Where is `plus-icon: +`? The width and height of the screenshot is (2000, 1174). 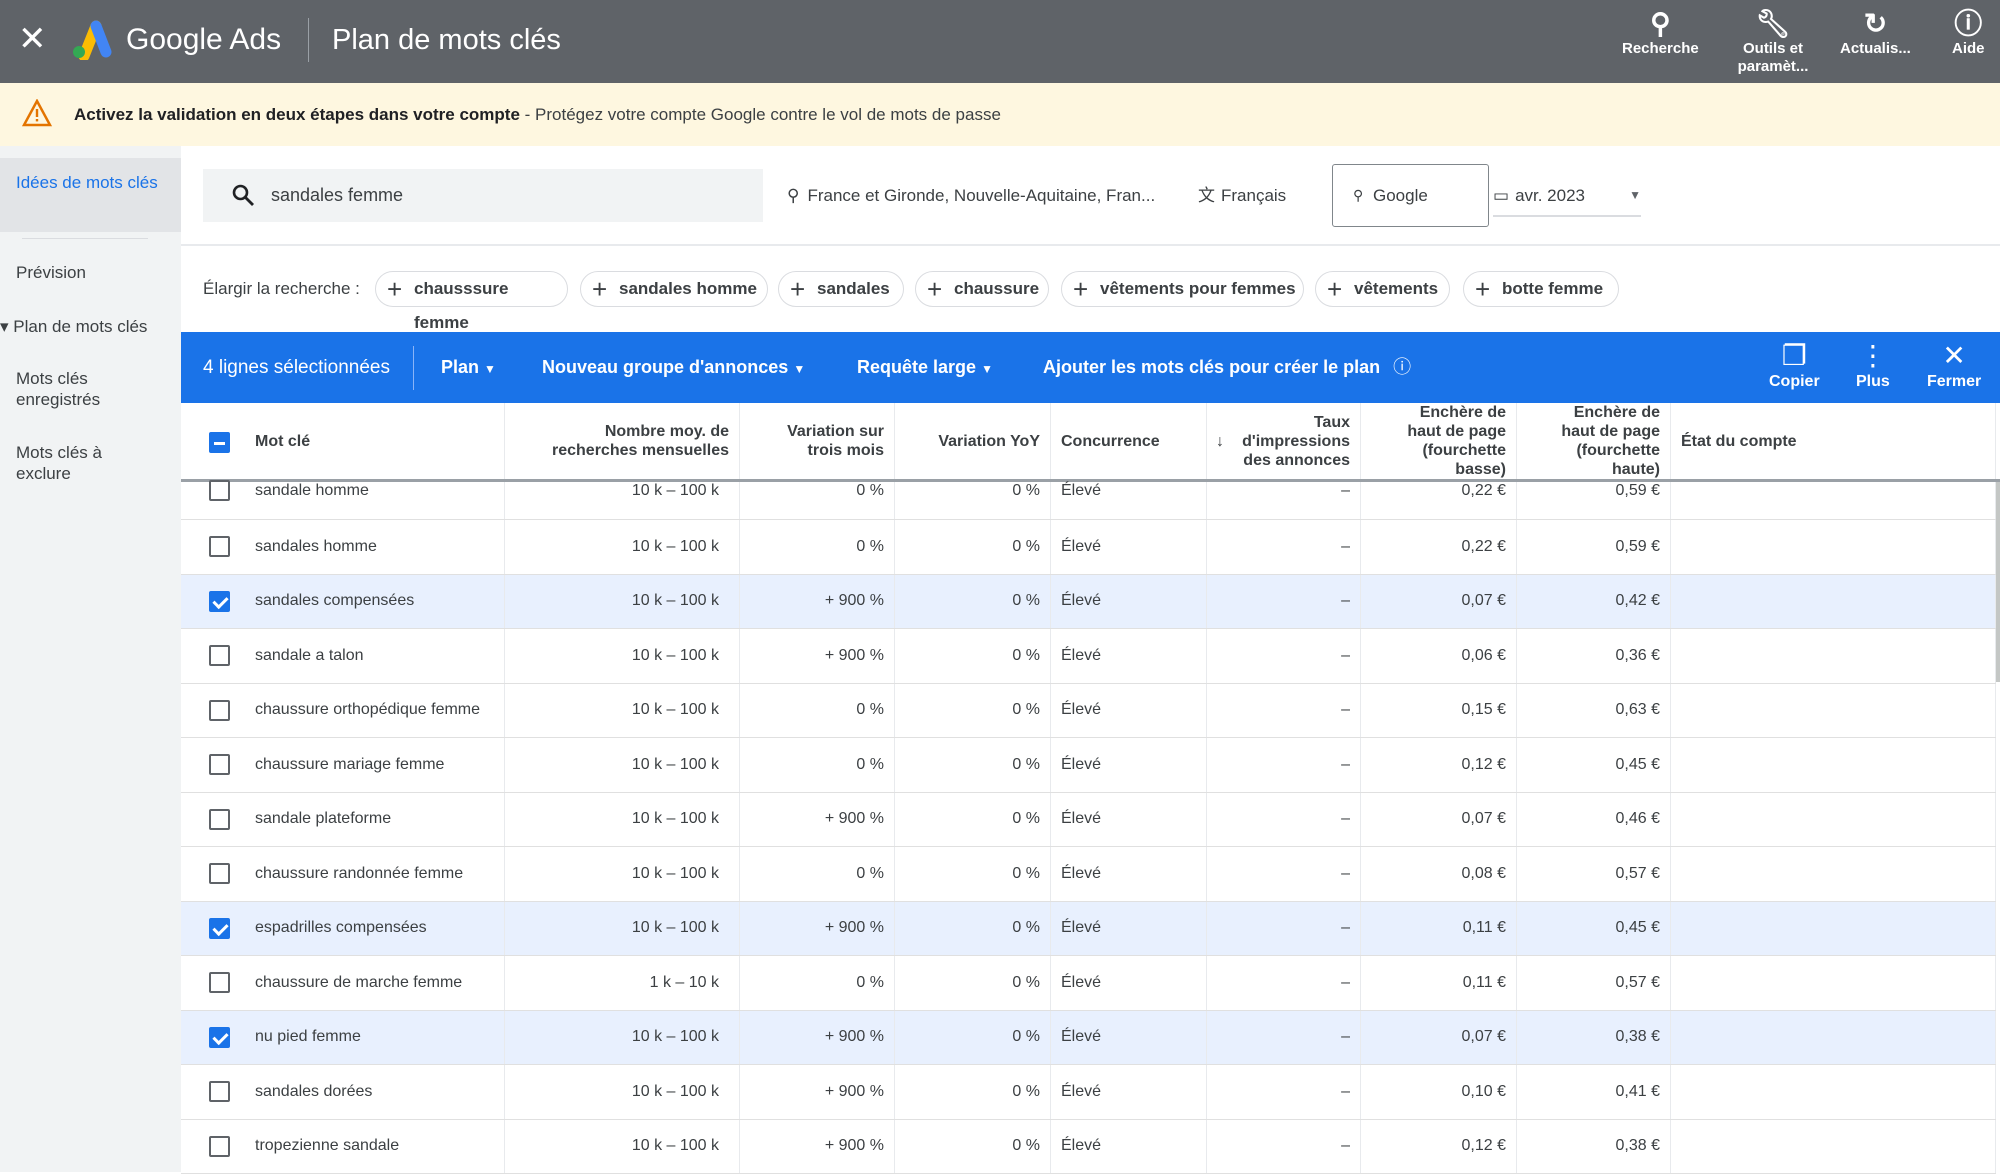 plus-icon: + is located at coordinates (934, 289).